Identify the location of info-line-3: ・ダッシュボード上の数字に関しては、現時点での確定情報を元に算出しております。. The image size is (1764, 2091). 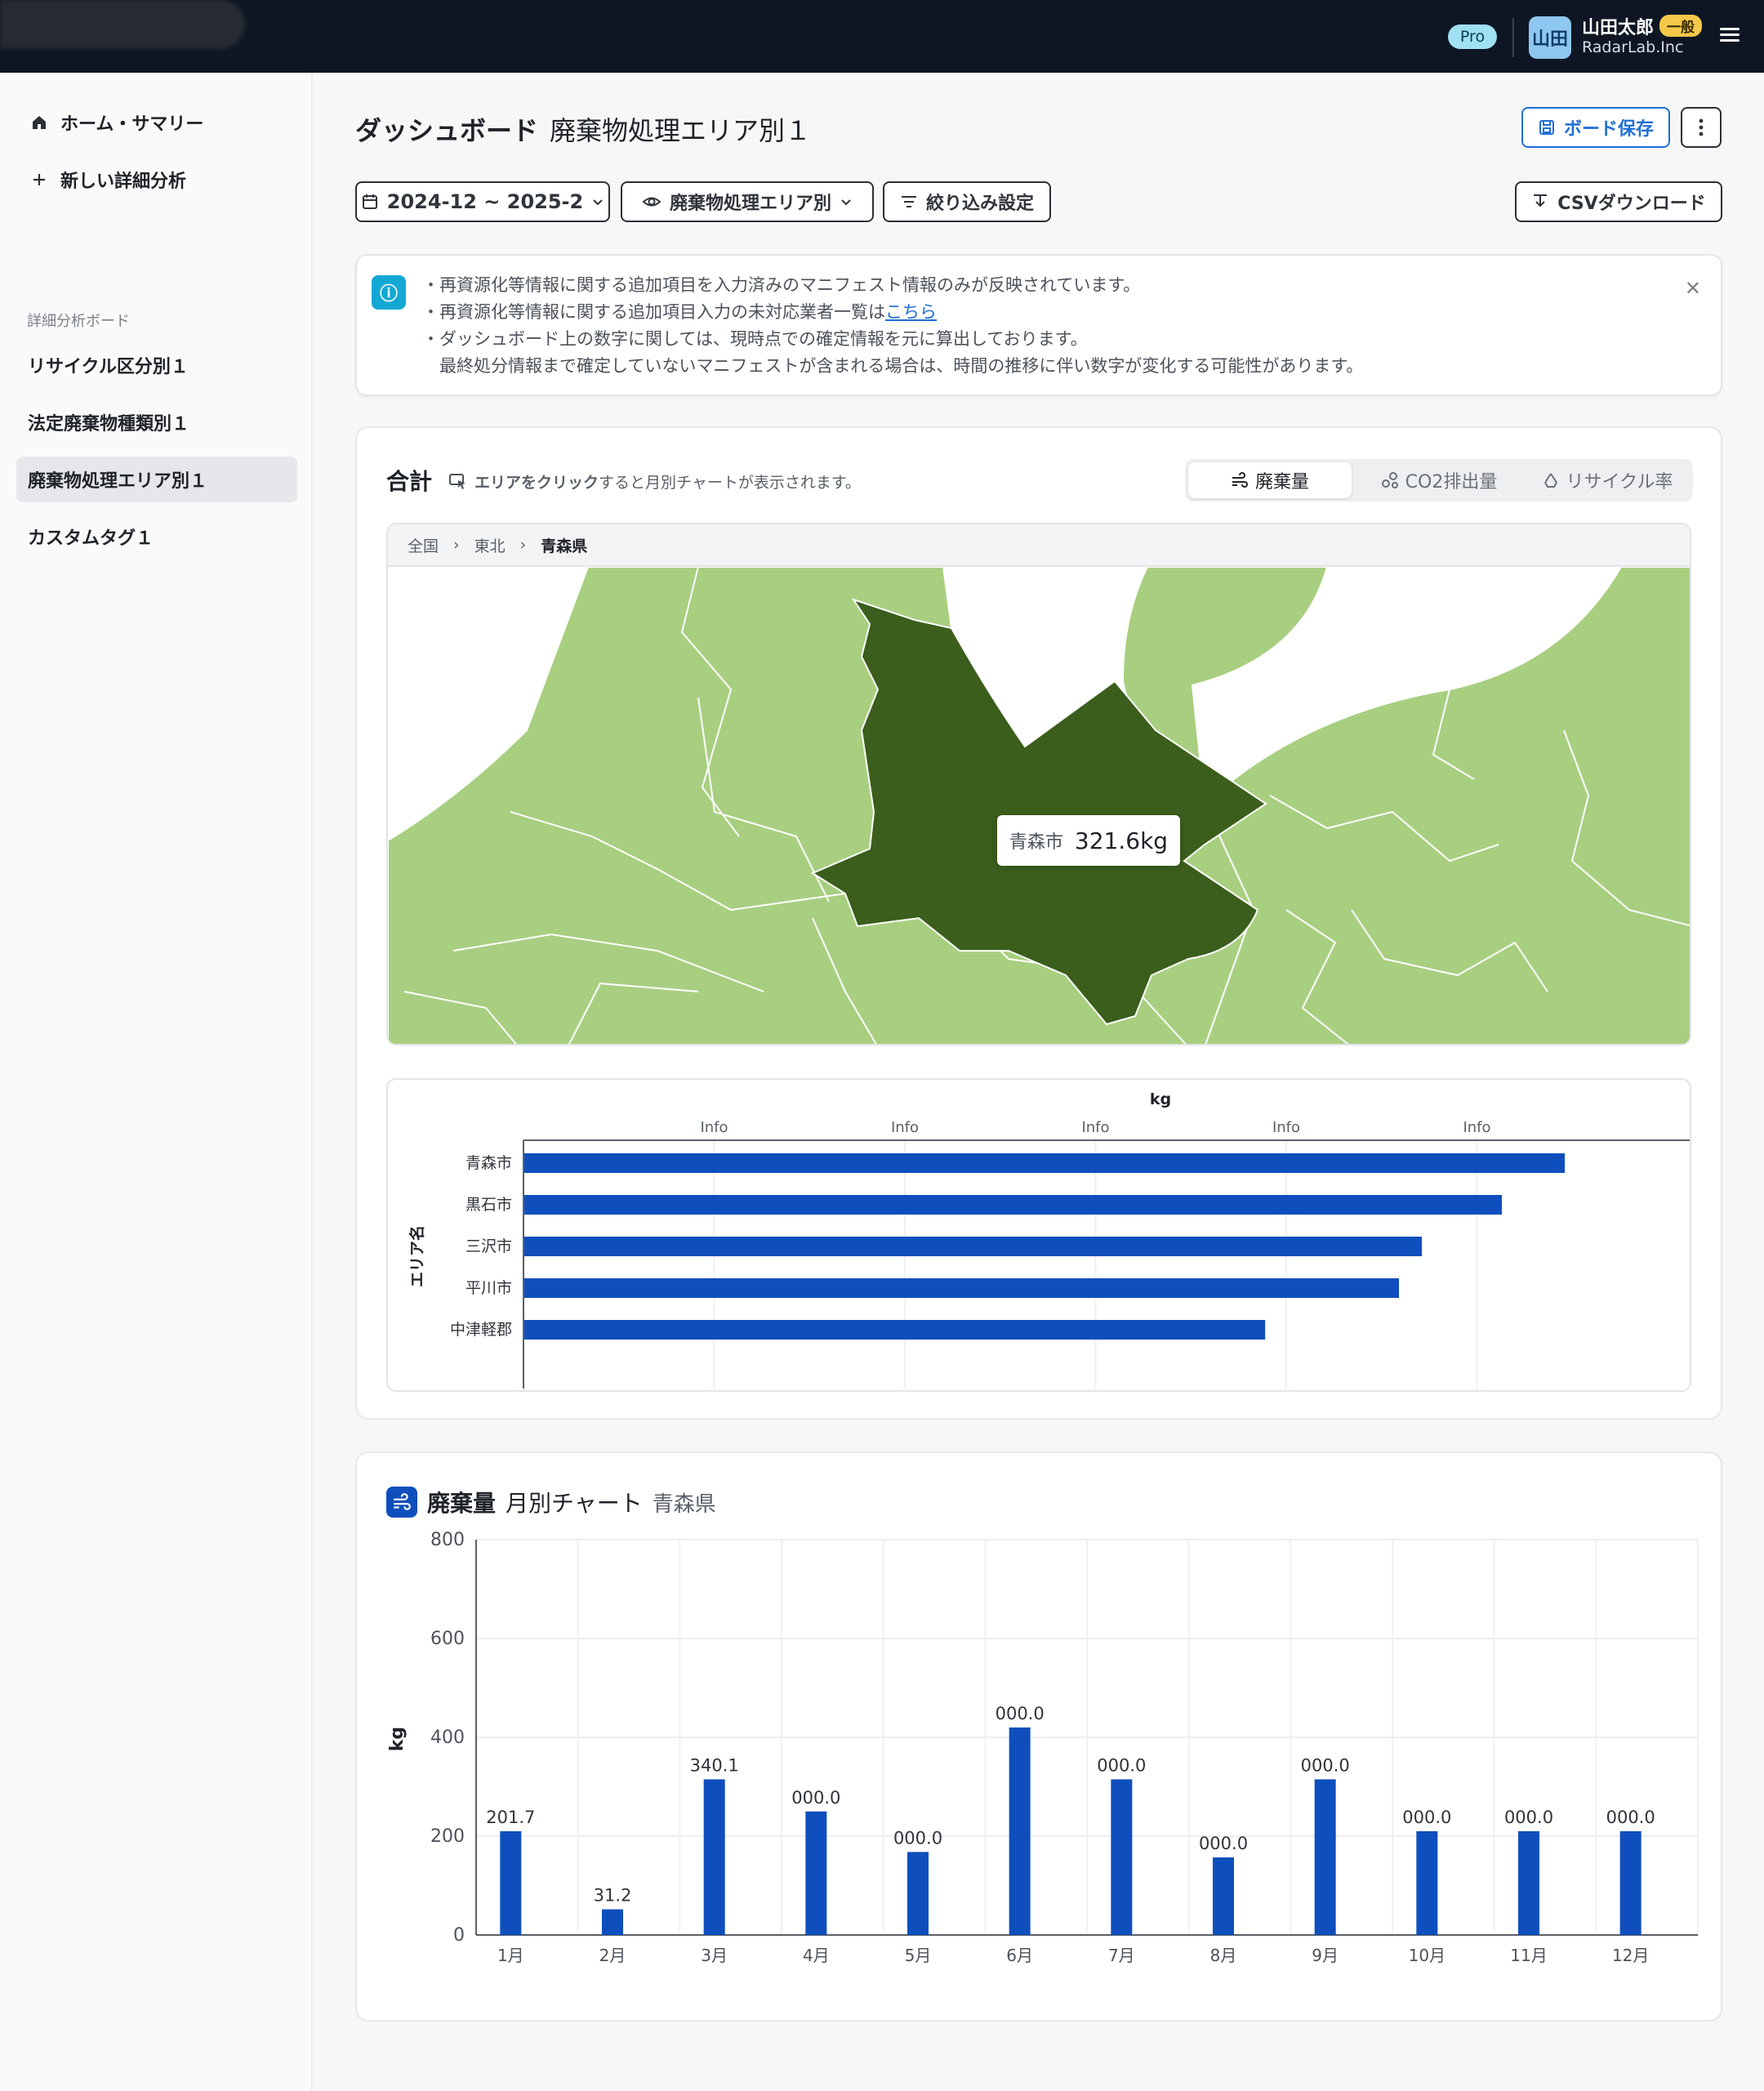
(755, 339).